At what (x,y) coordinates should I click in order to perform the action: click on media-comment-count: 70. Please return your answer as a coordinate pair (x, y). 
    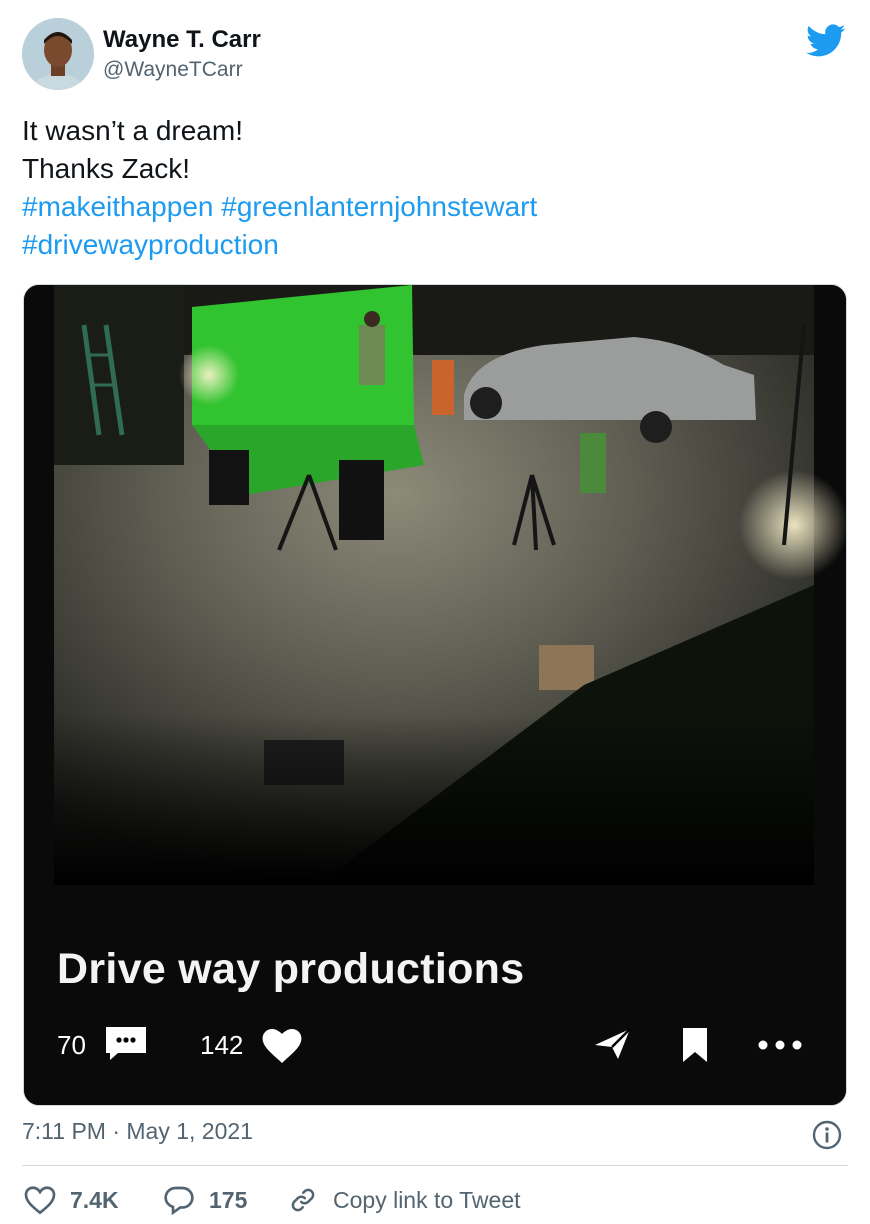
    Looking at the image, I should click on (71, 1045).